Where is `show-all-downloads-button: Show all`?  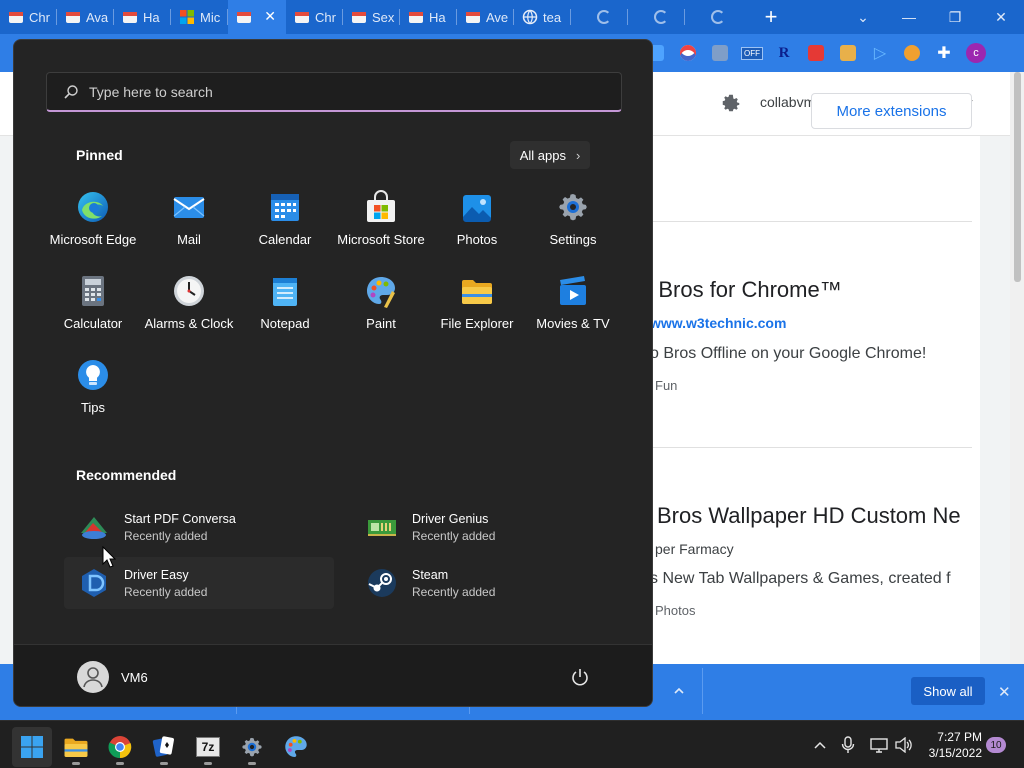 show-all-downloads-button: Show all is located at coordinates (948, 691).